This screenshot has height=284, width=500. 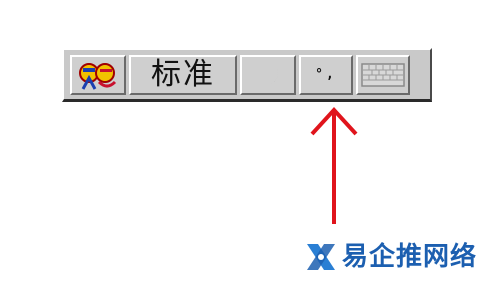 I want to click on ime-status-bar: 标准 °,, so click(x=247, y=75).